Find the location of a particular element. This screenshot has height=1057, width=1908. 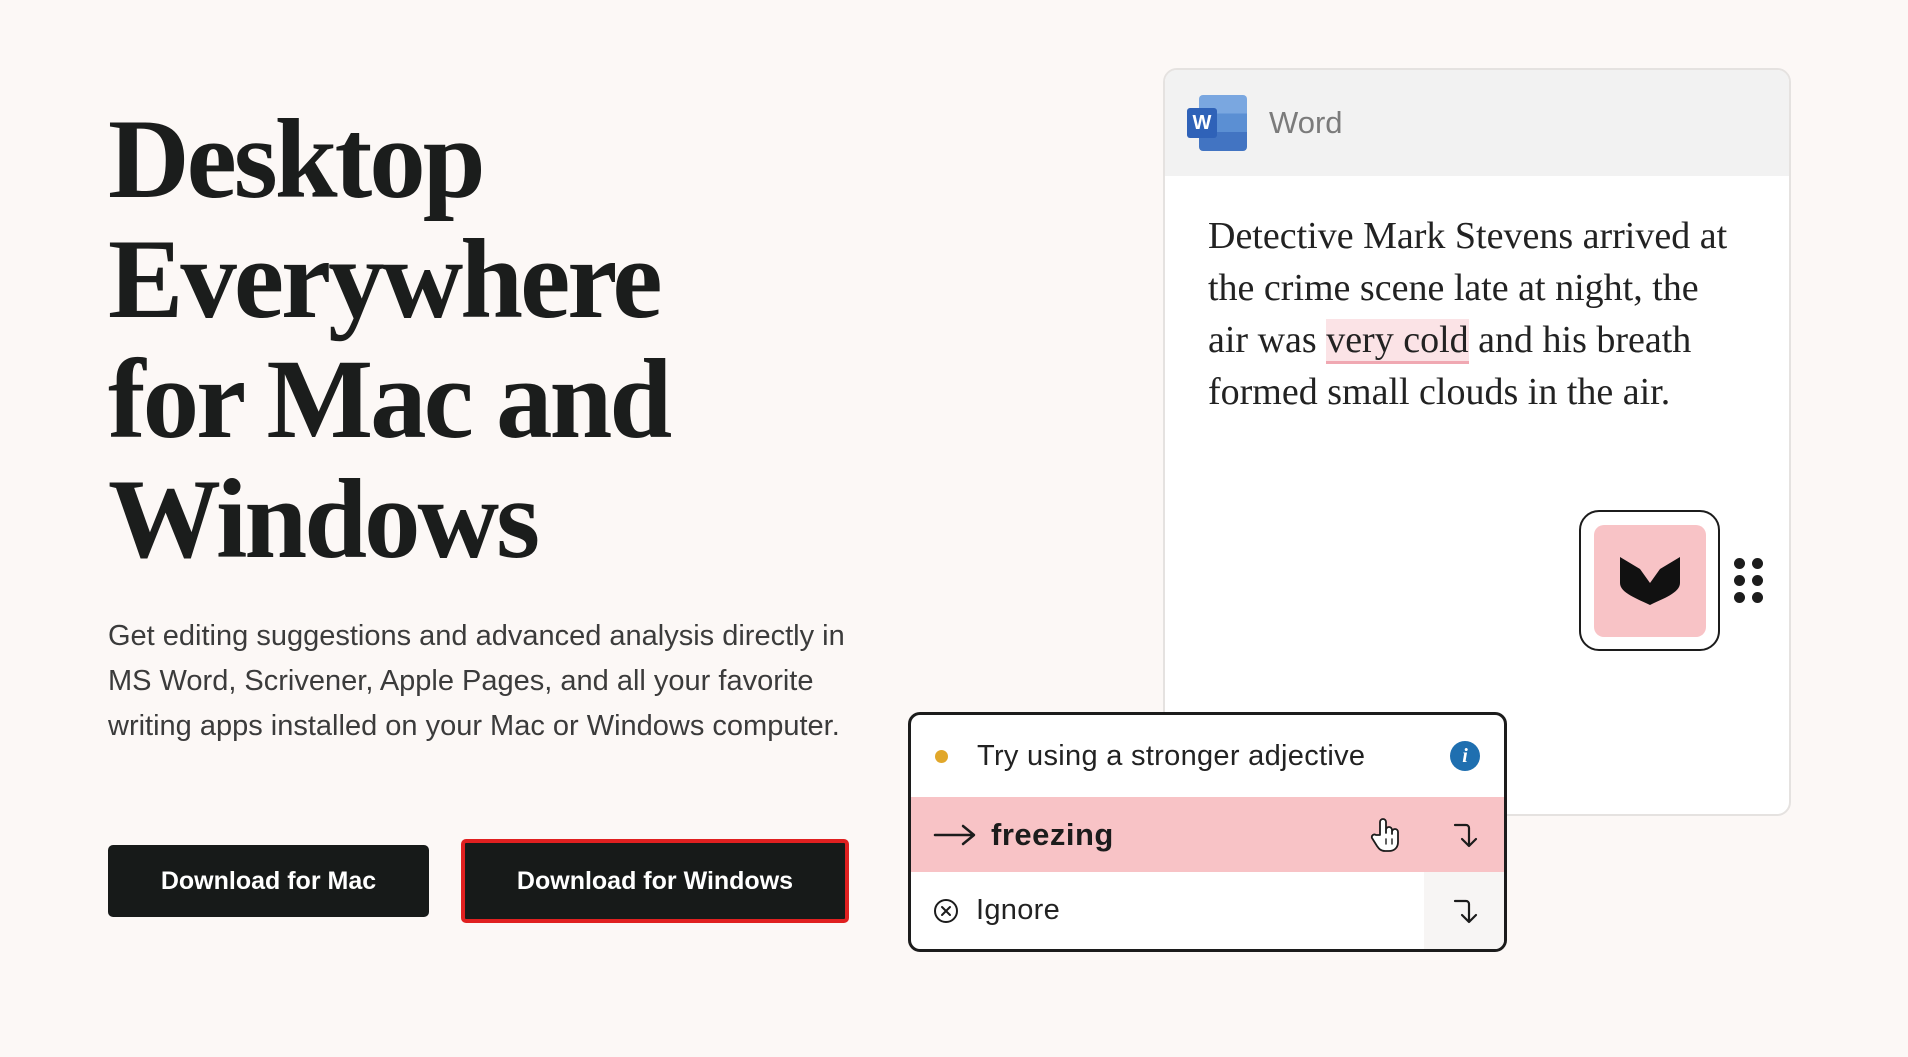

prowritingaid-logo-icon is located at coordinates (1649, 580).